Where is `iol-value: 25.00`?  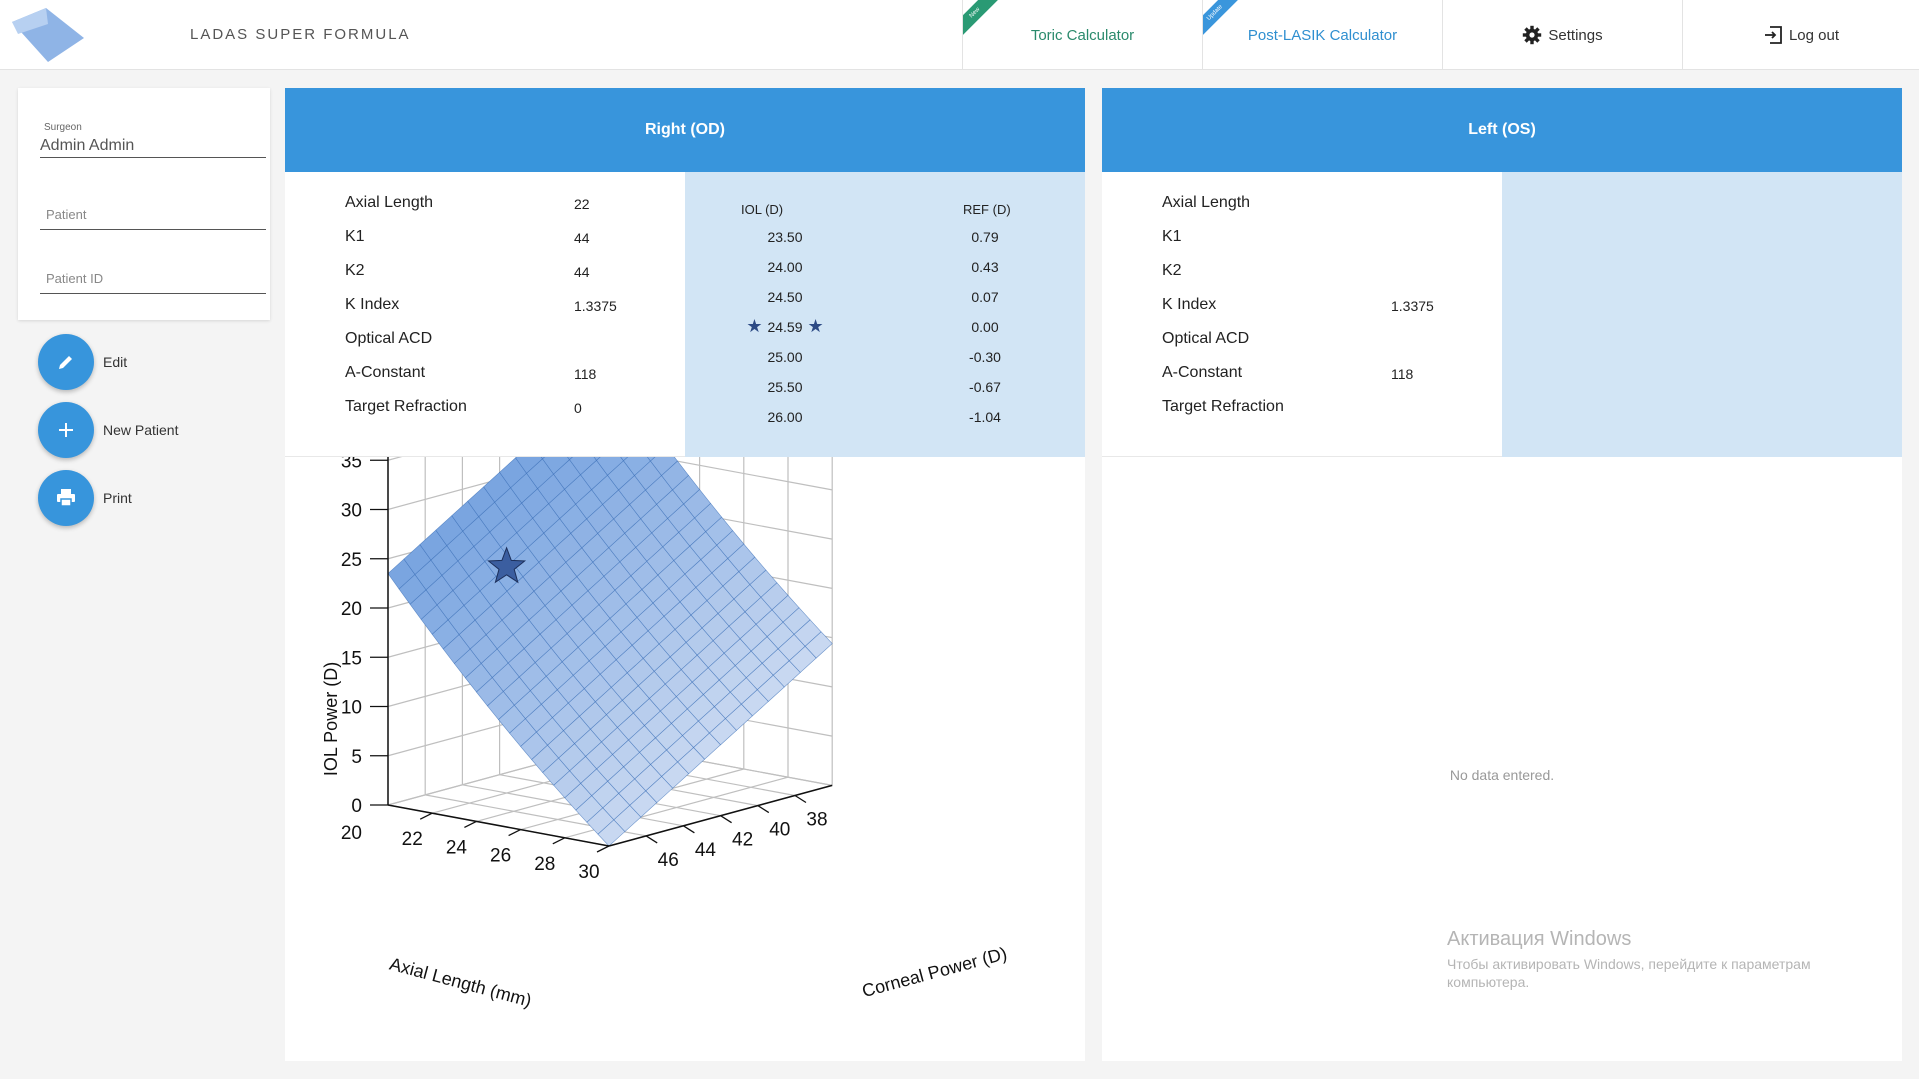
iol-value: 25.00 is located at coordinates (785, 357).